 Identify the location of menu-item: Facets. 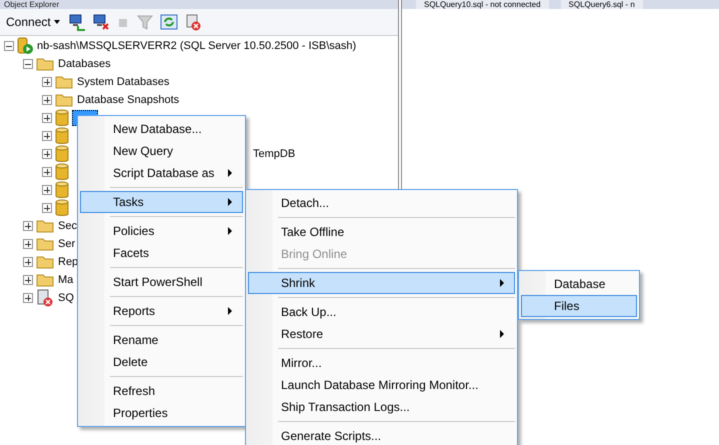
(161, 253).